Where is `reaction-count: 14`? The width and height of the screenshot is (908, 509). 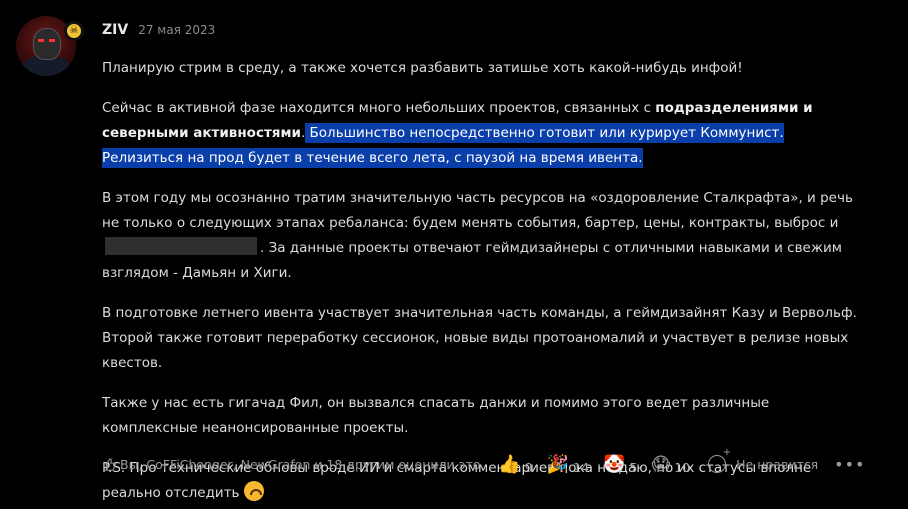
reaction-count: 14 is located at coordinates (581, 467).